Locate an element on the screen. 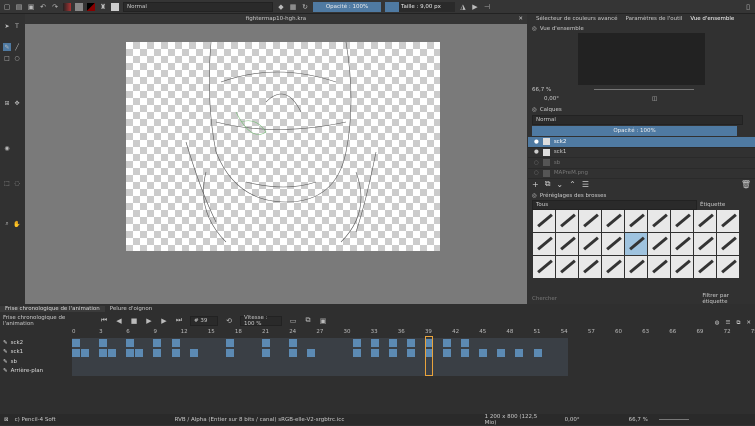  gradient-icon is located at coordinates (67, 6).